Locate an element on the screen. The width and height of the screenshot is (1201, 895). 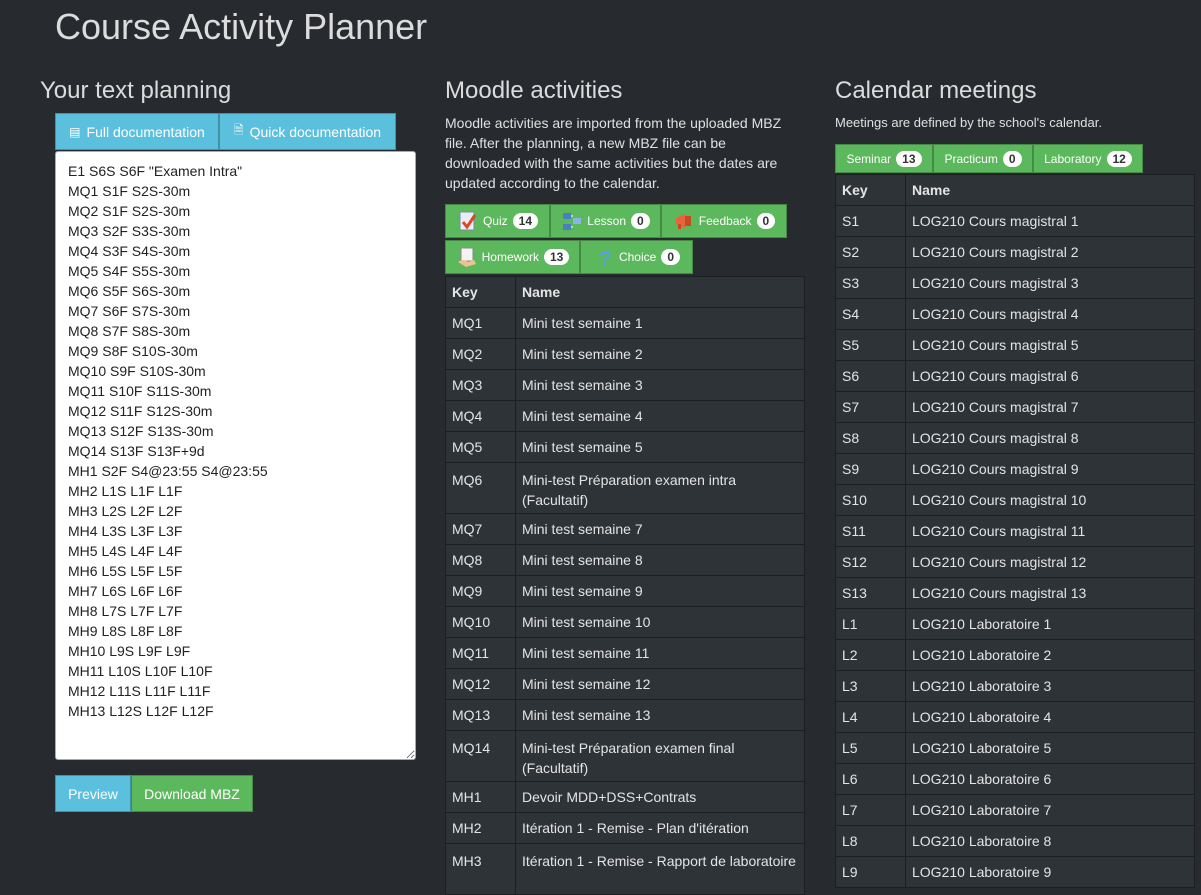
filter-quiz-button: Quiz 14 is located at coordinates (497, 221).